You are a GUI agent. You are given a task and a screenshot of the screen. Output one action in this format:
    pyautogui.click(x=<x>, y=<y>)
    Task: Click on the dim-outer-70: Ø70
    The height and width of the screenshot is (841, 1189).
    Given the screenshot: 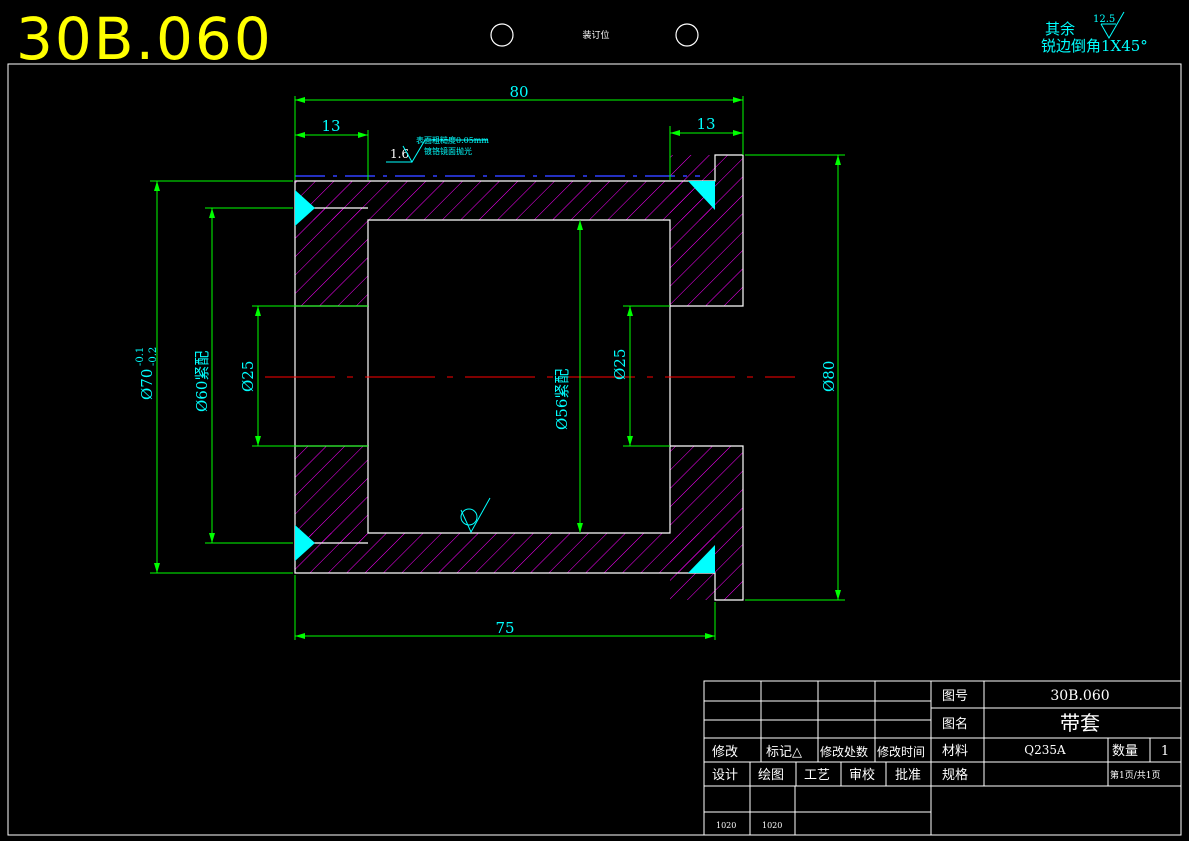 What is the action you would take?
    pyautogui.click(x=147, y=384)
    